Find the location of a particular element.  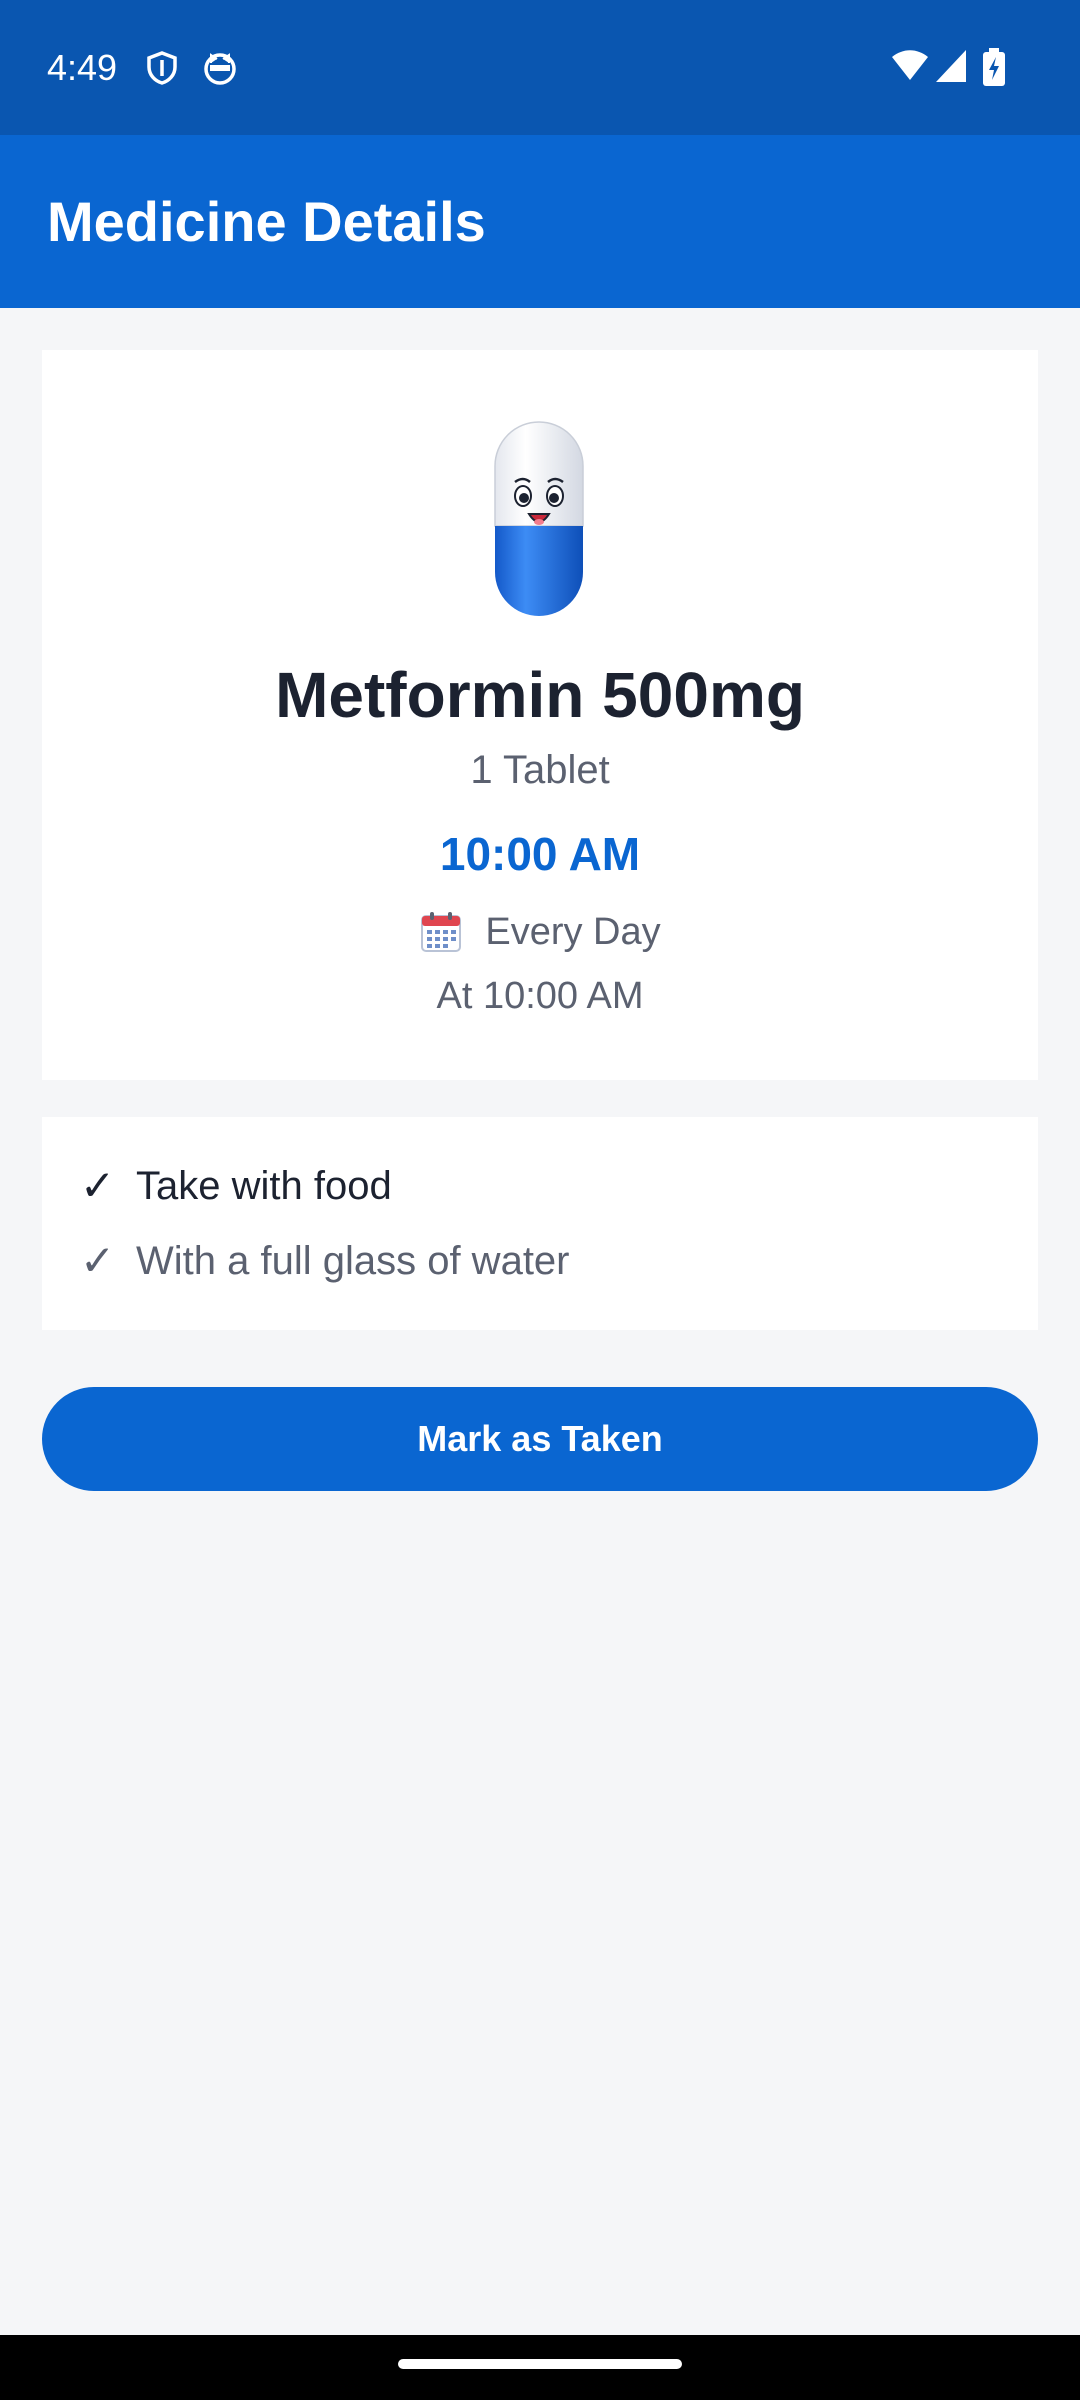

frequency-detail: At 10:00 AM is located at coordinates (540, 996).